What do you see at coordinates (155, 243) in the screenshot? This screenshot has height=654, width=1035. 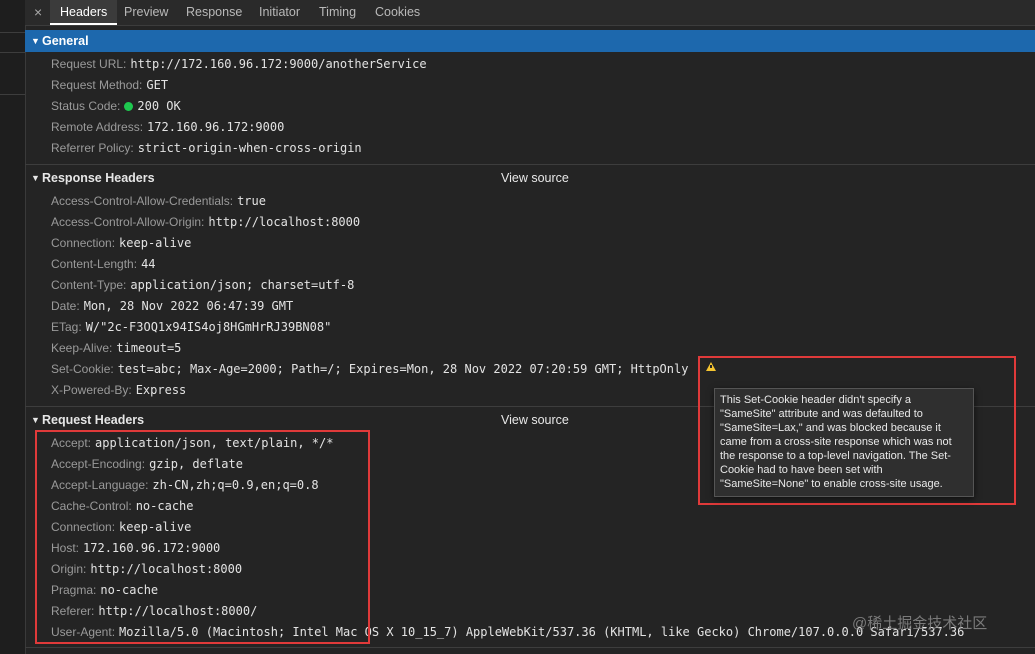 I see `header-value: keep-alive` at bounding box center [155, 243].